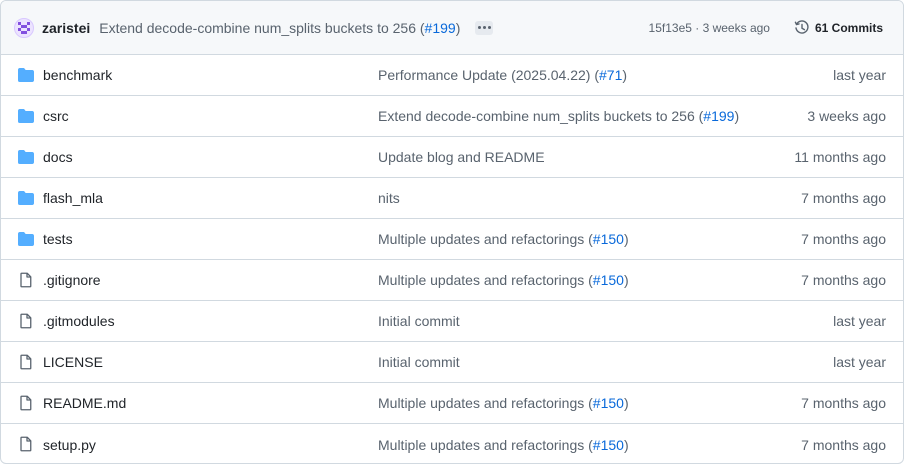  Describe the element at coordinates (58, 157) in the screenshot. I see `file-name-link: docs` at that location.